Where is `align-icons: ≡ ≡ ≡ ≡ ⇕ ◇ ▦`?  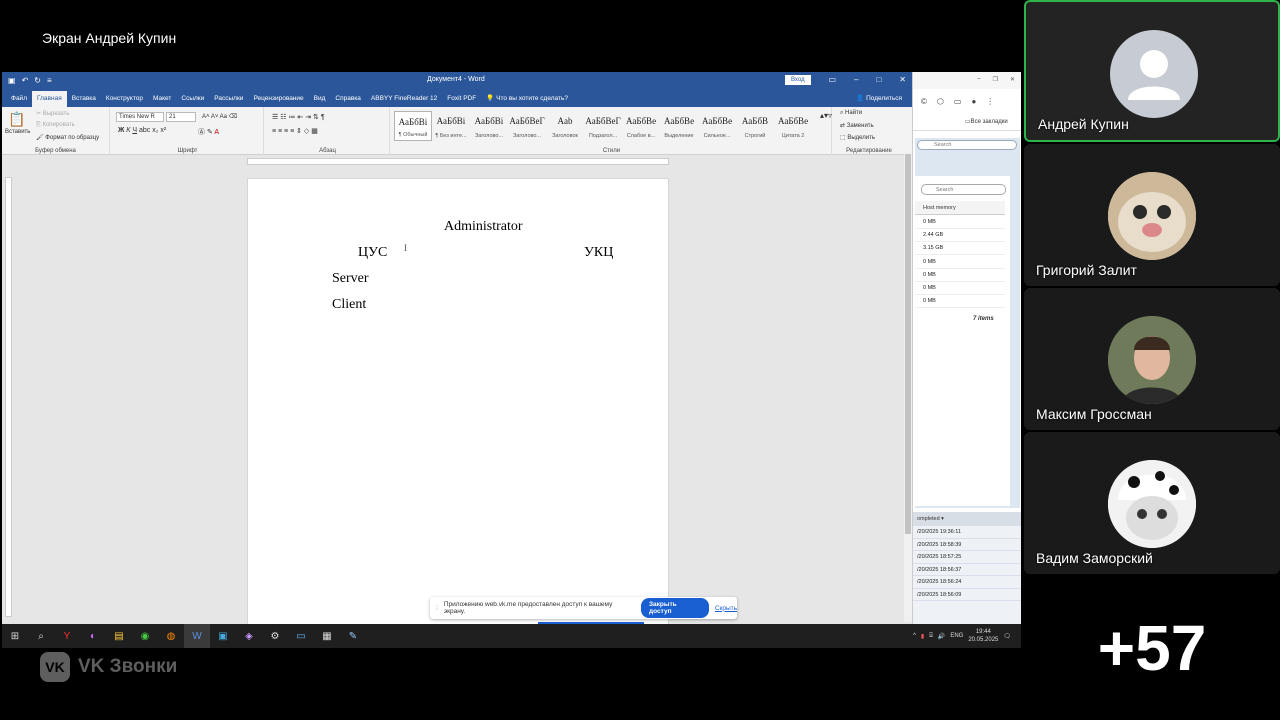 align-icons: ≡ ≡ ≡ ≡ ⇕ ◇ ▦ is located at coordinates (295, 131).